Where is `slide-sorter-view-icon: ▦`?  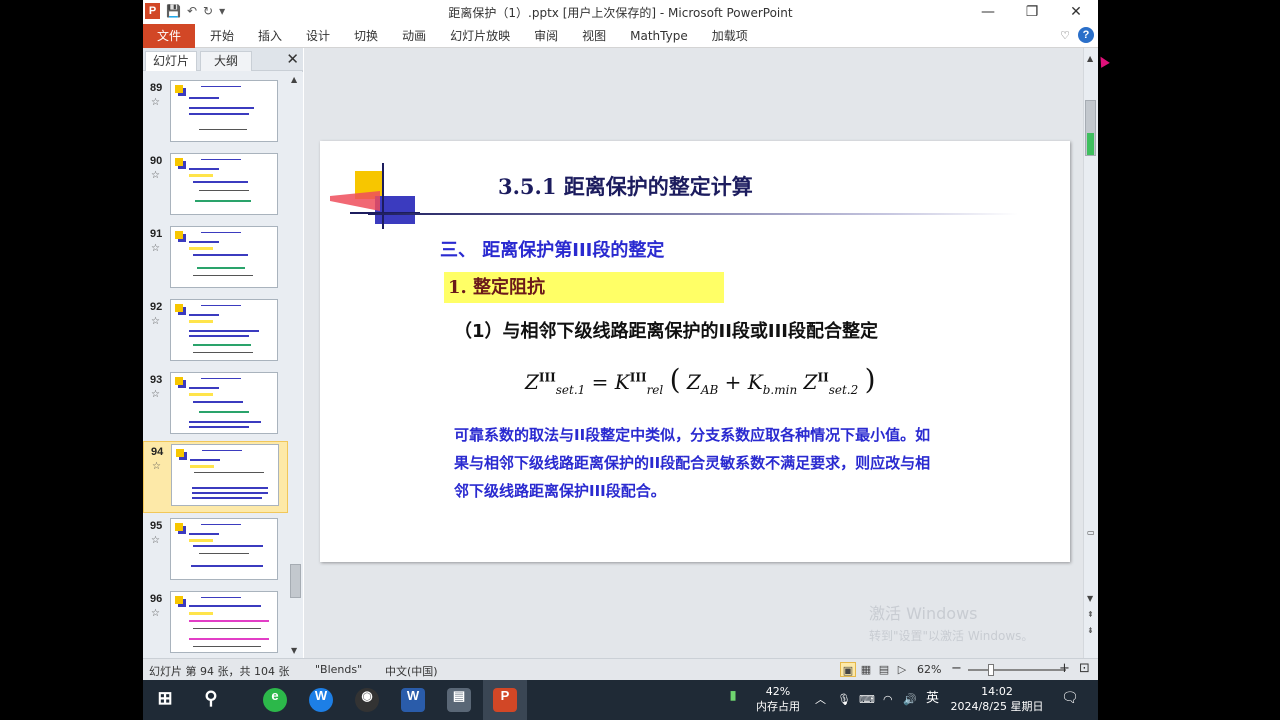 slide-sorter-view-icon: ▦ is located at coordinates (866, 669).